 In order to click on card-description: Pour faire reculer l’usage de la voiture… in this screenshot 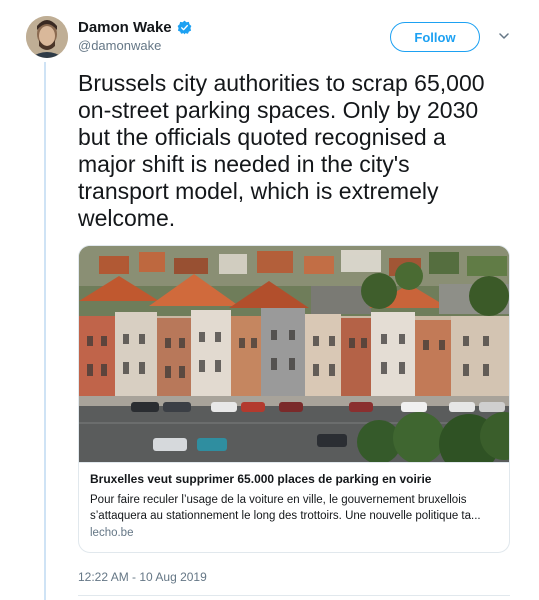, I will do `click(295, 508)`.